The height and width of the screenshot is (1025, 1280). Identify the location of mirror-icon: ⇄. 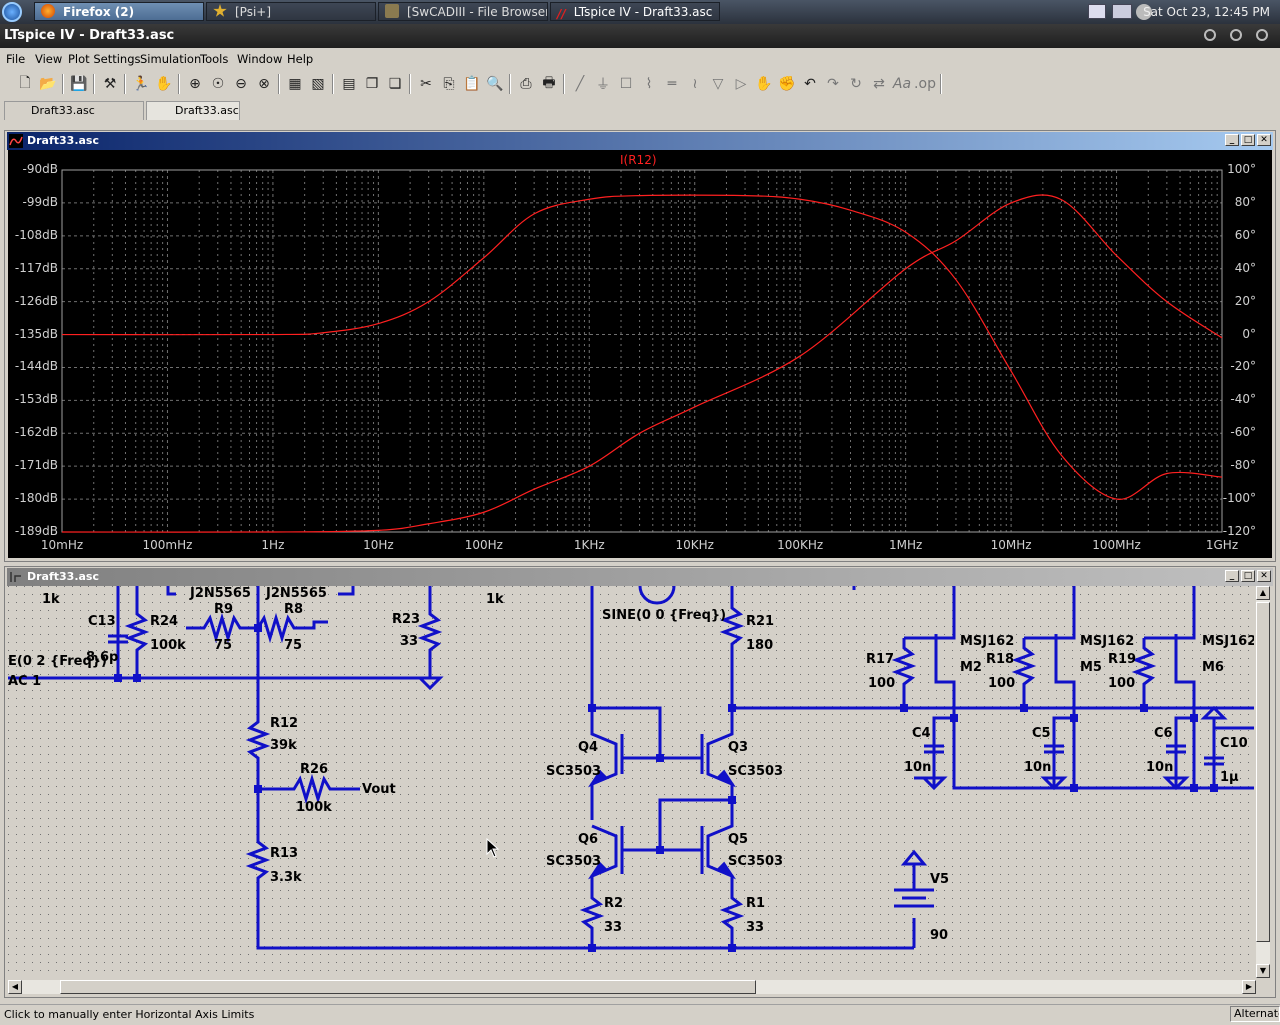
(879, 84).